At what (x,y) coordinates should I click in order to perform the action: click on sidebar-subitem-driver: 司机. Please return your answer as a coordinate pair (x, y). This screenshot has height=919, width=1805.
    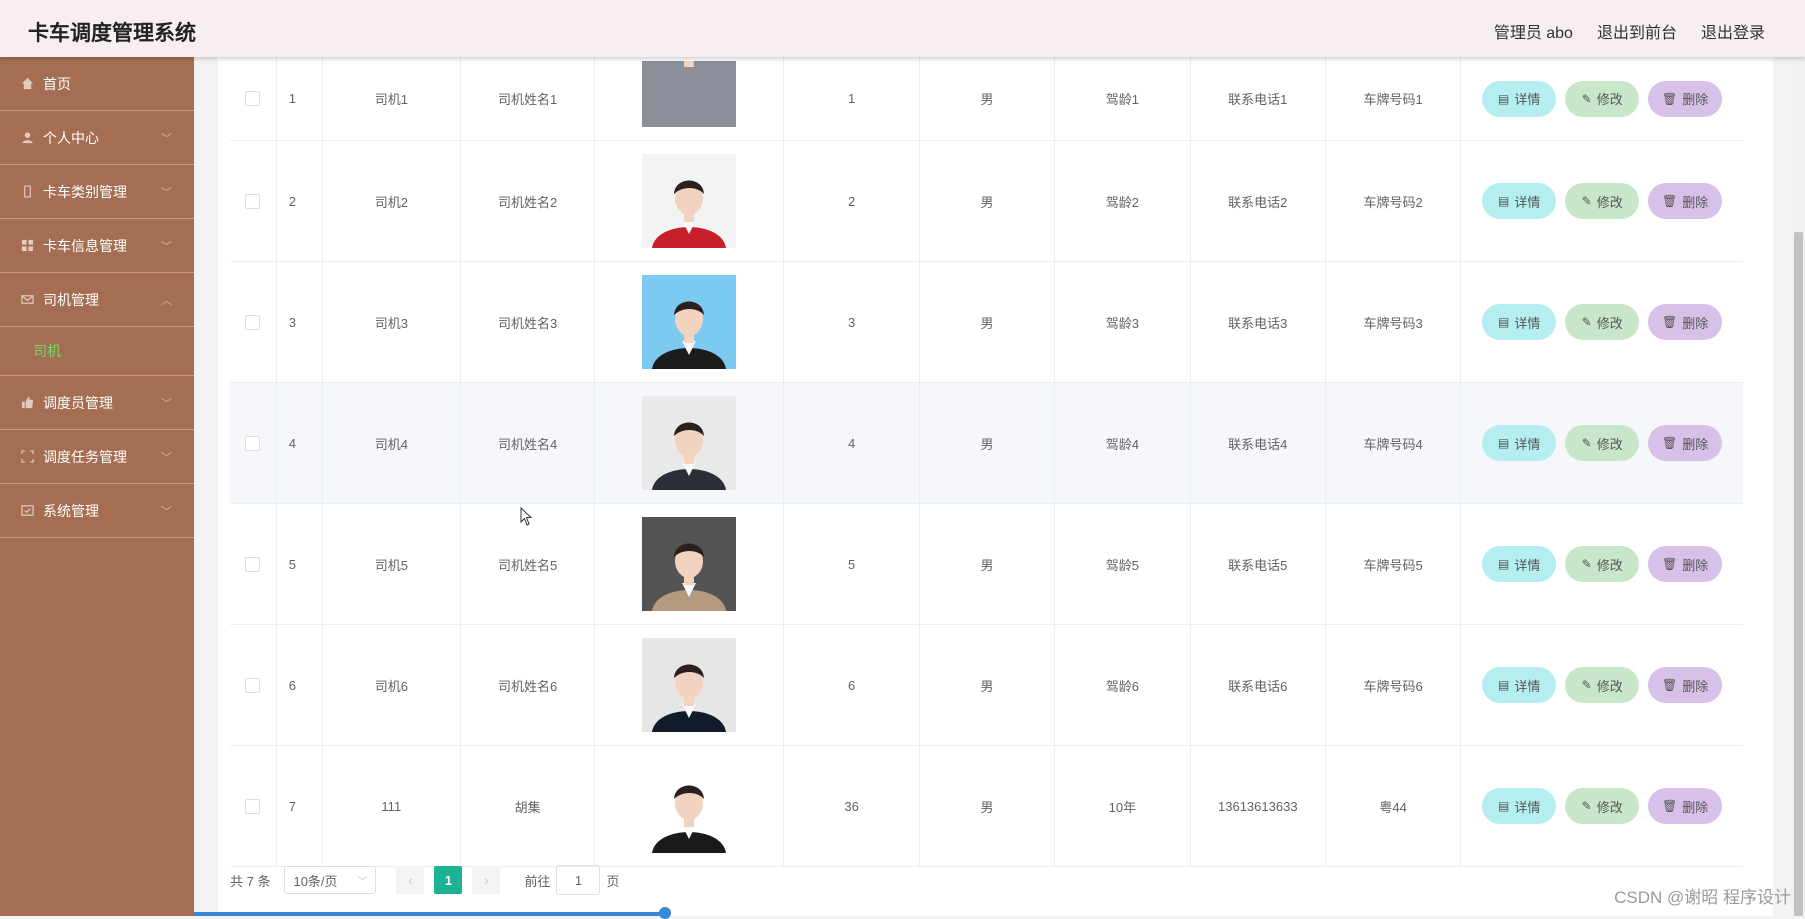
    Looking at the image, I should click on (97, 351).